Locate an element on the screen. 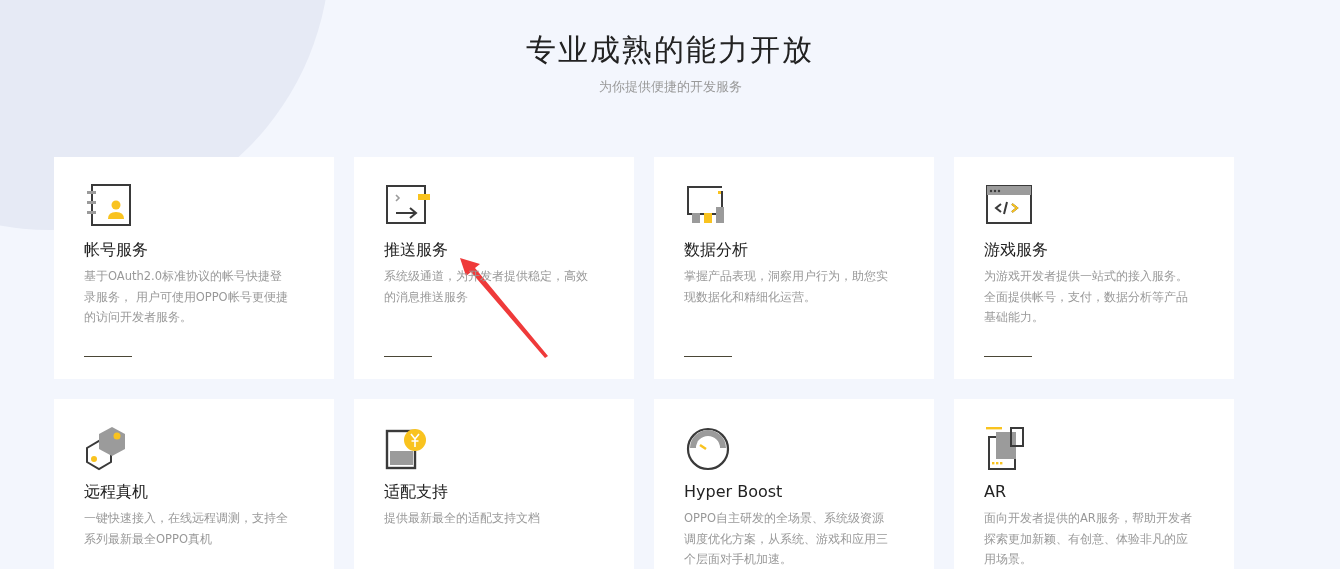 The height and width of the screenshot is (569, 1340). card-title: 数据分析 is located at coordinates (716, 250).